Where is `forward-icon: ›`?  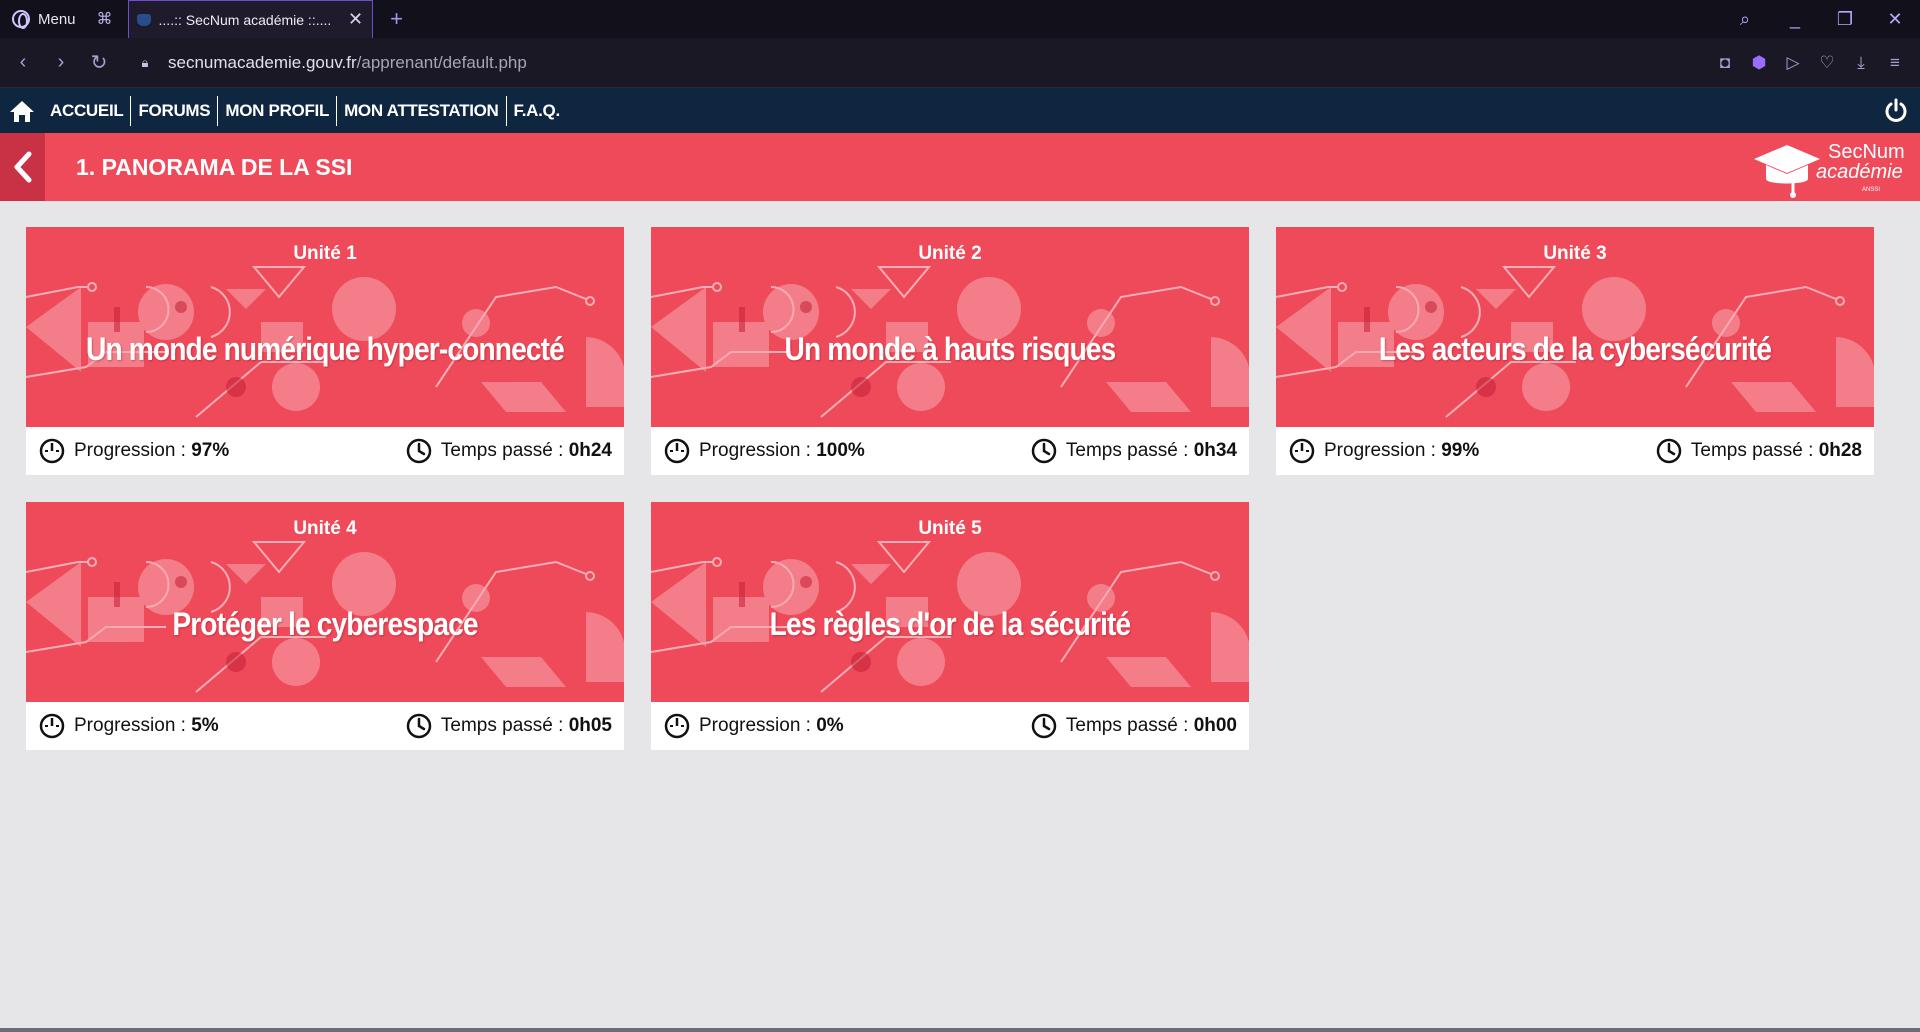 forward-icon: › is located at coordinates (61, 62).